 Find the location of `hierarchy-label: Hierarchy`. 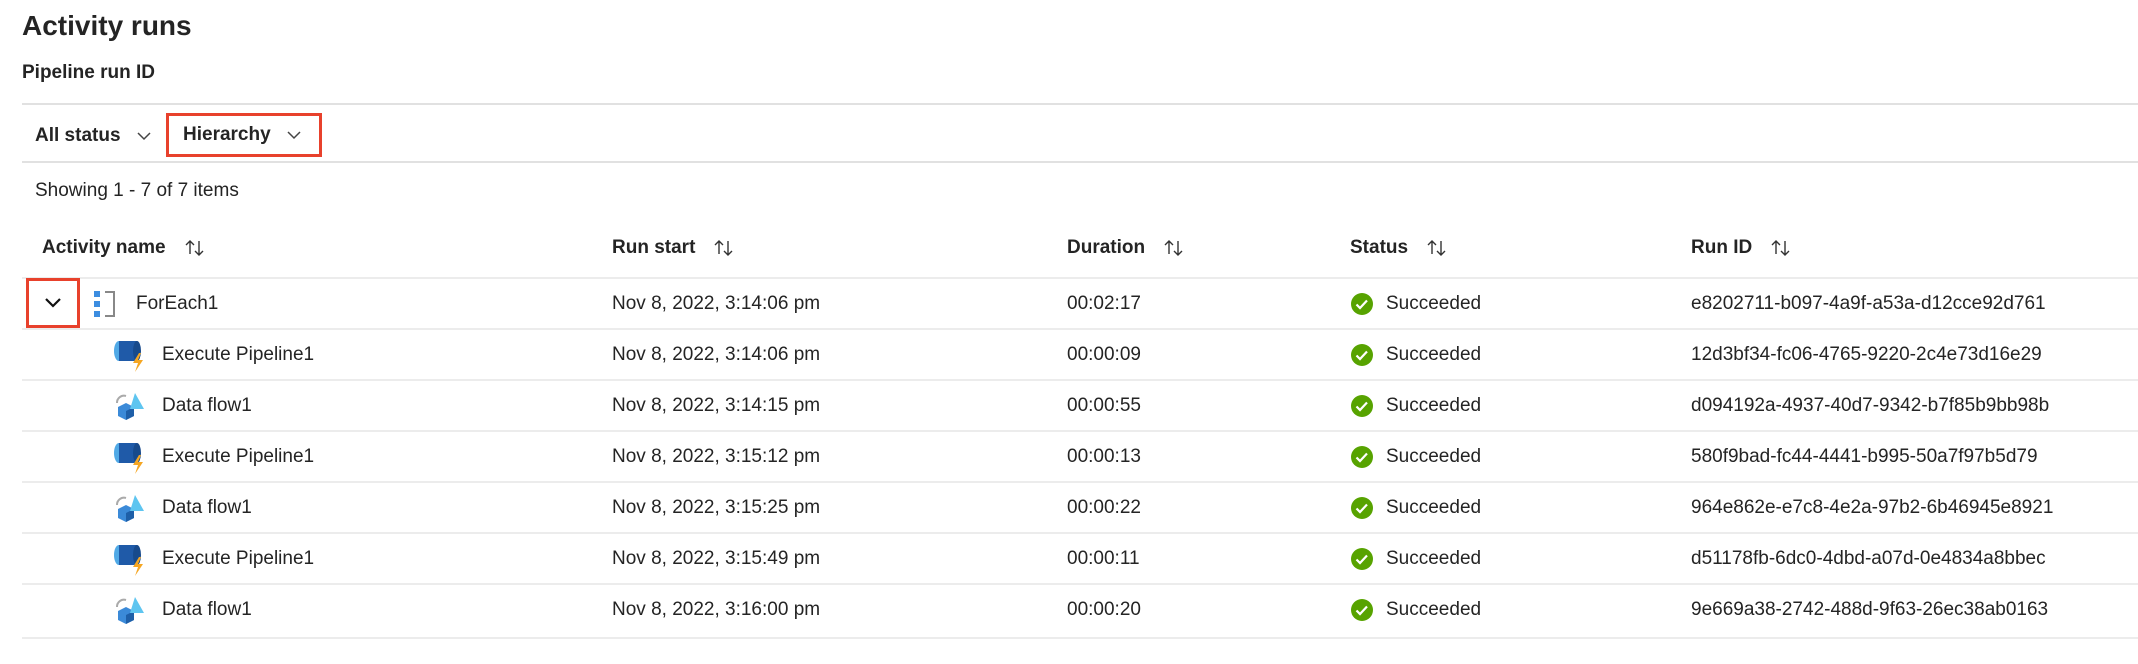

hierarchy-label: Hierarchy is located at coordinates (227, 134).